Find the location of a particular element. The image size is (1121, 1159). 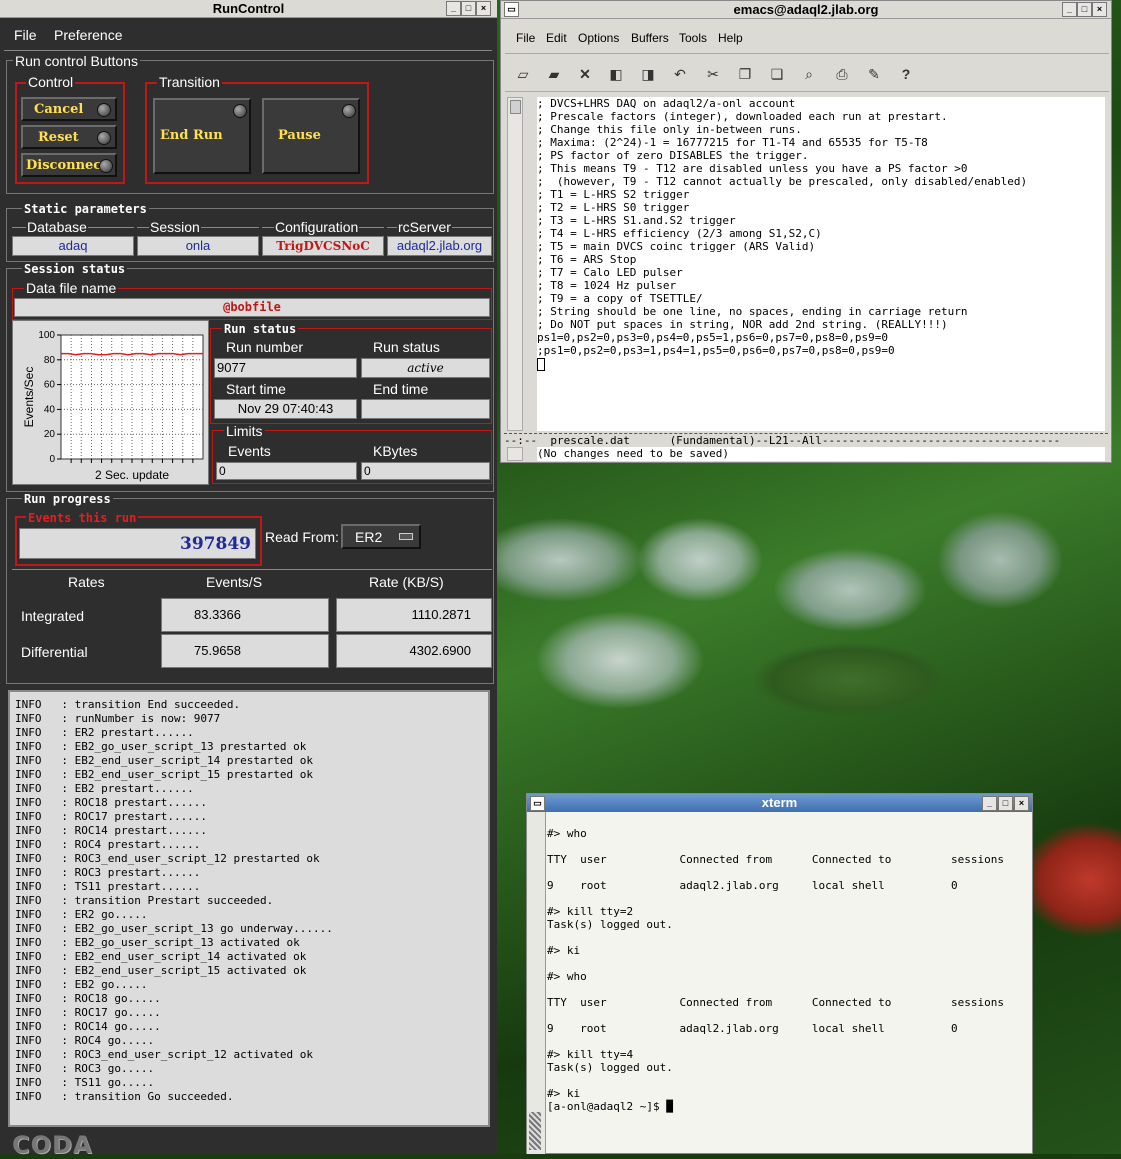

xterm-titlebar: ▭ xterm _ □ × is located at coordinates (779, 803).